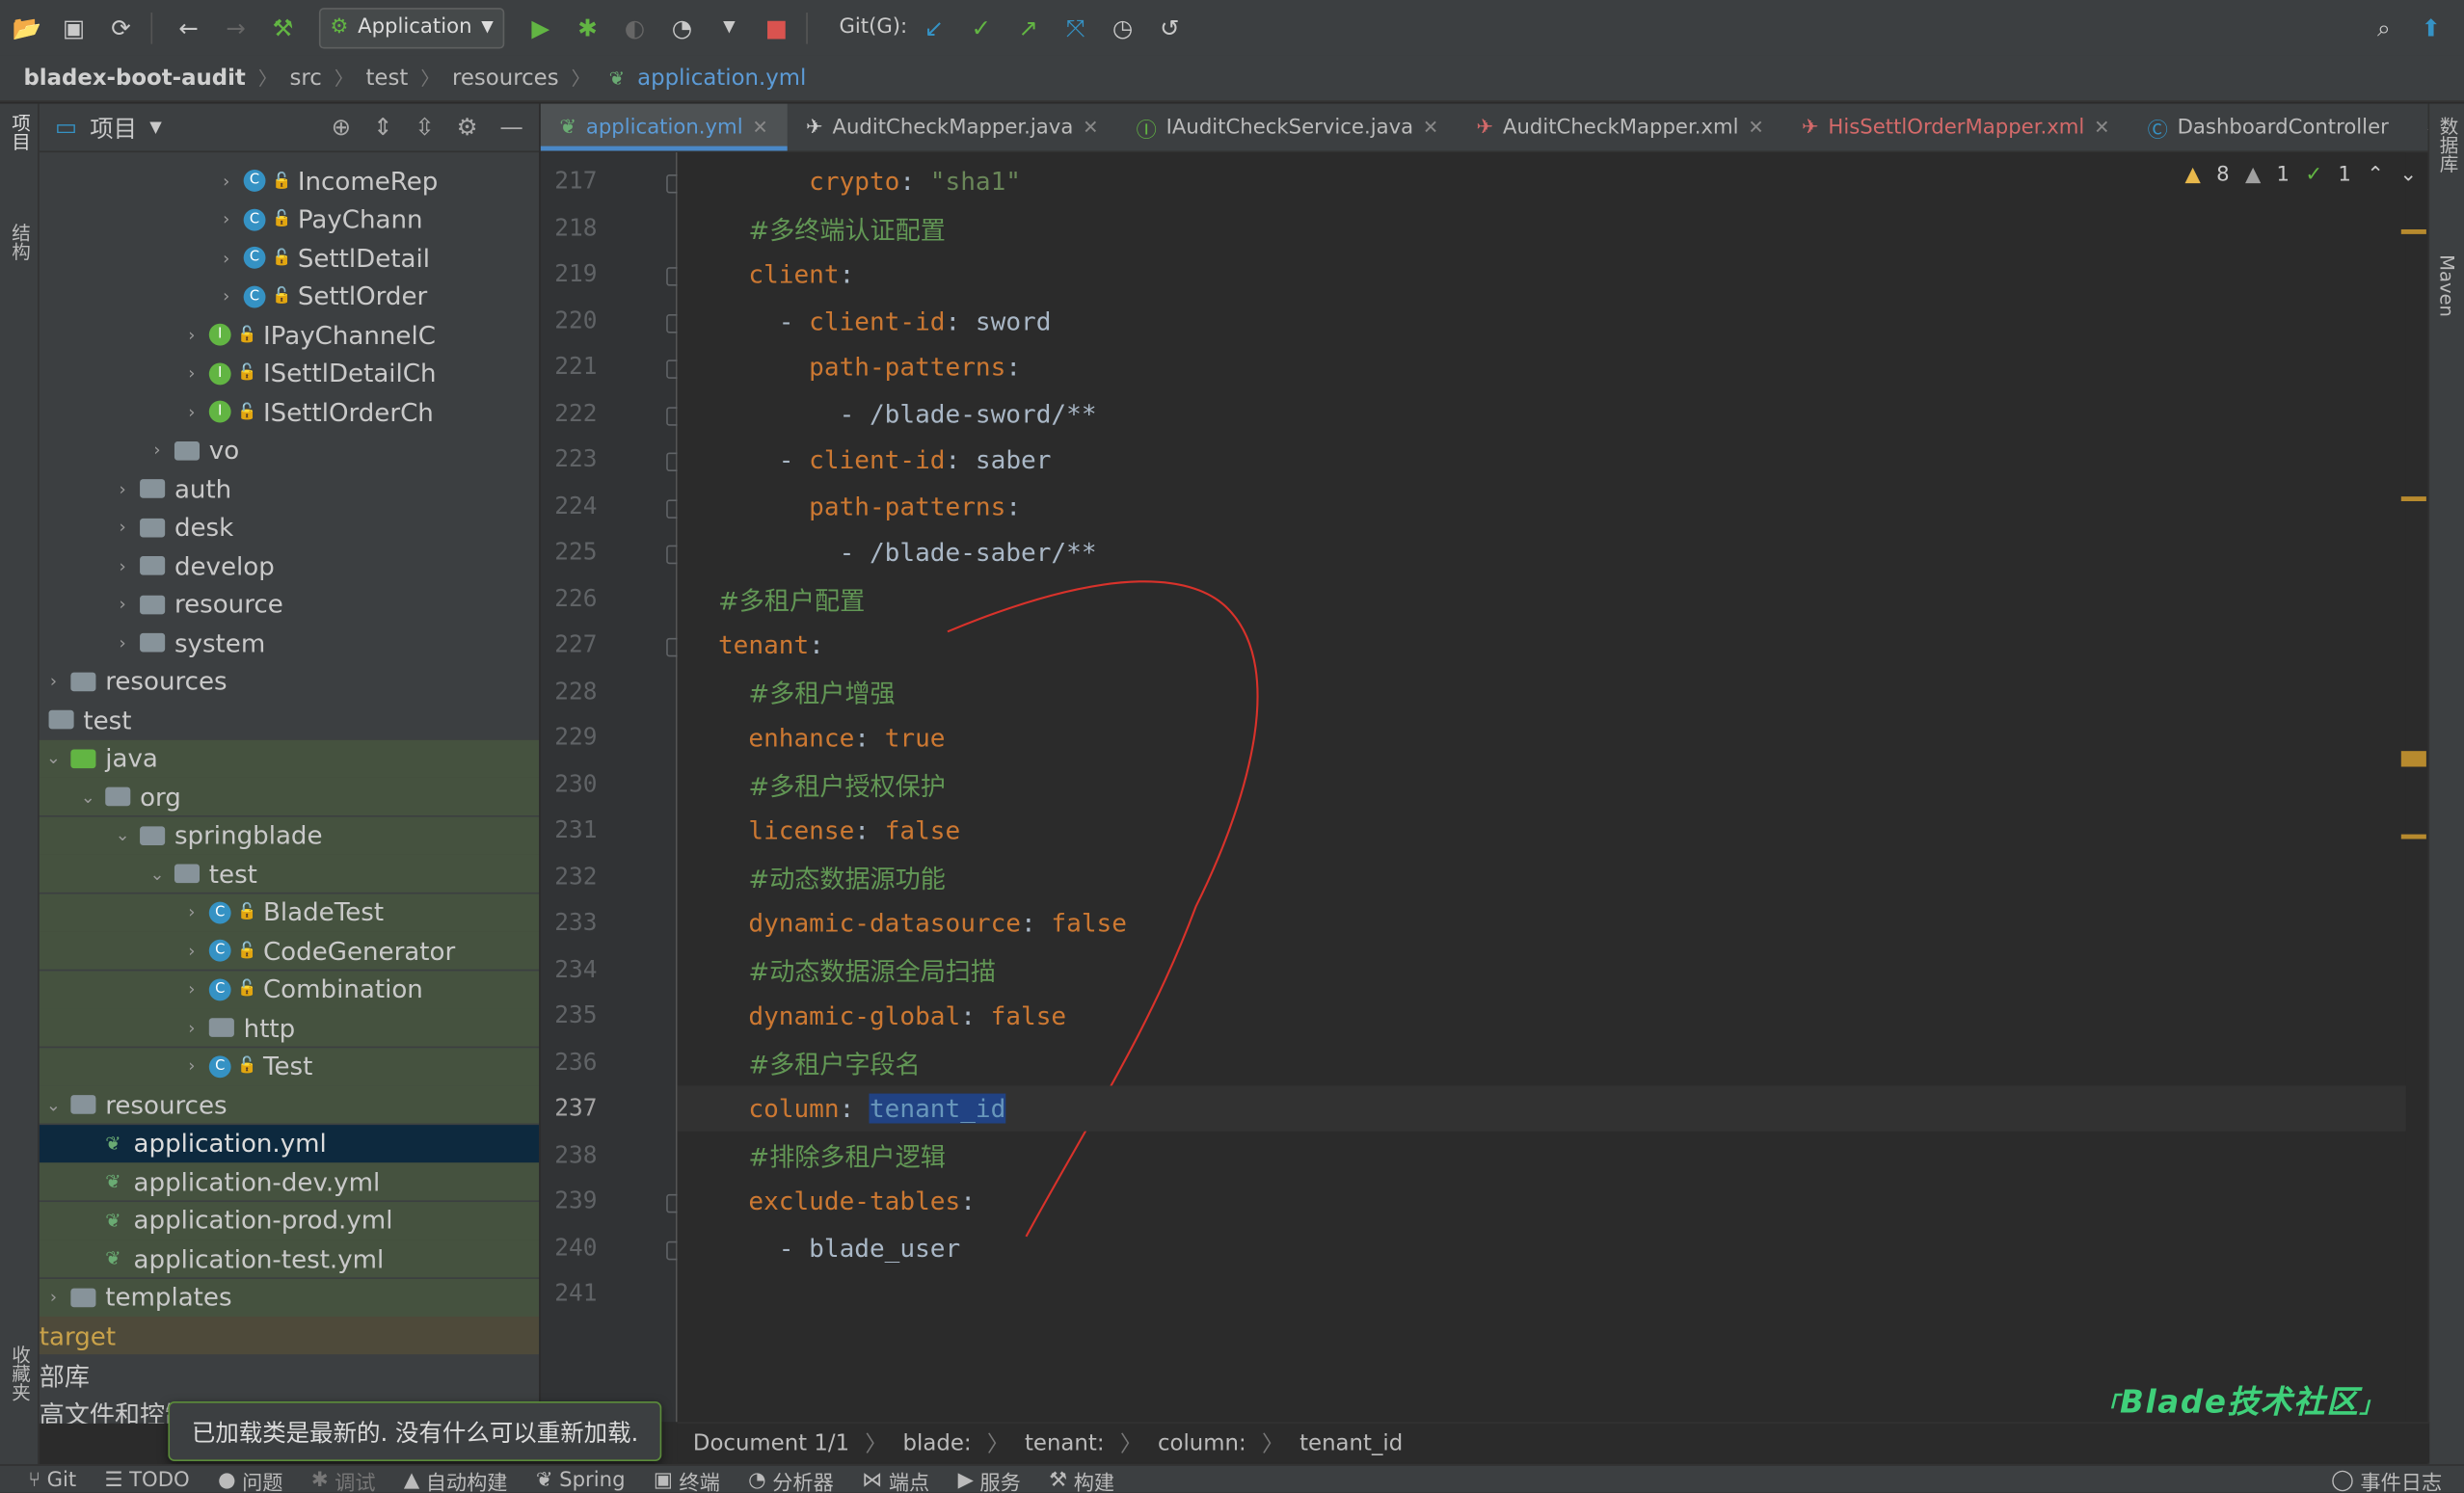 The height and width of the screenshot is (1493, 2464). Describe the element at coordinates (581, 1479) in the screenshot. I see `bottom-tool-5: ❦ Spring` at that location.